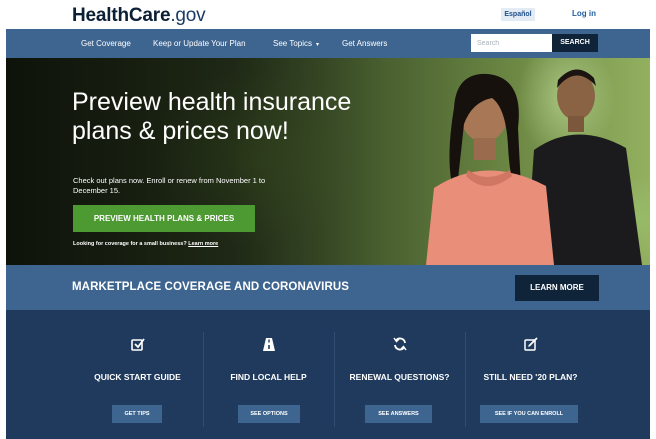 The image size is (656, 439). I want to click on site-header: HealthCare.gov Español Log in, so click(328, 14).